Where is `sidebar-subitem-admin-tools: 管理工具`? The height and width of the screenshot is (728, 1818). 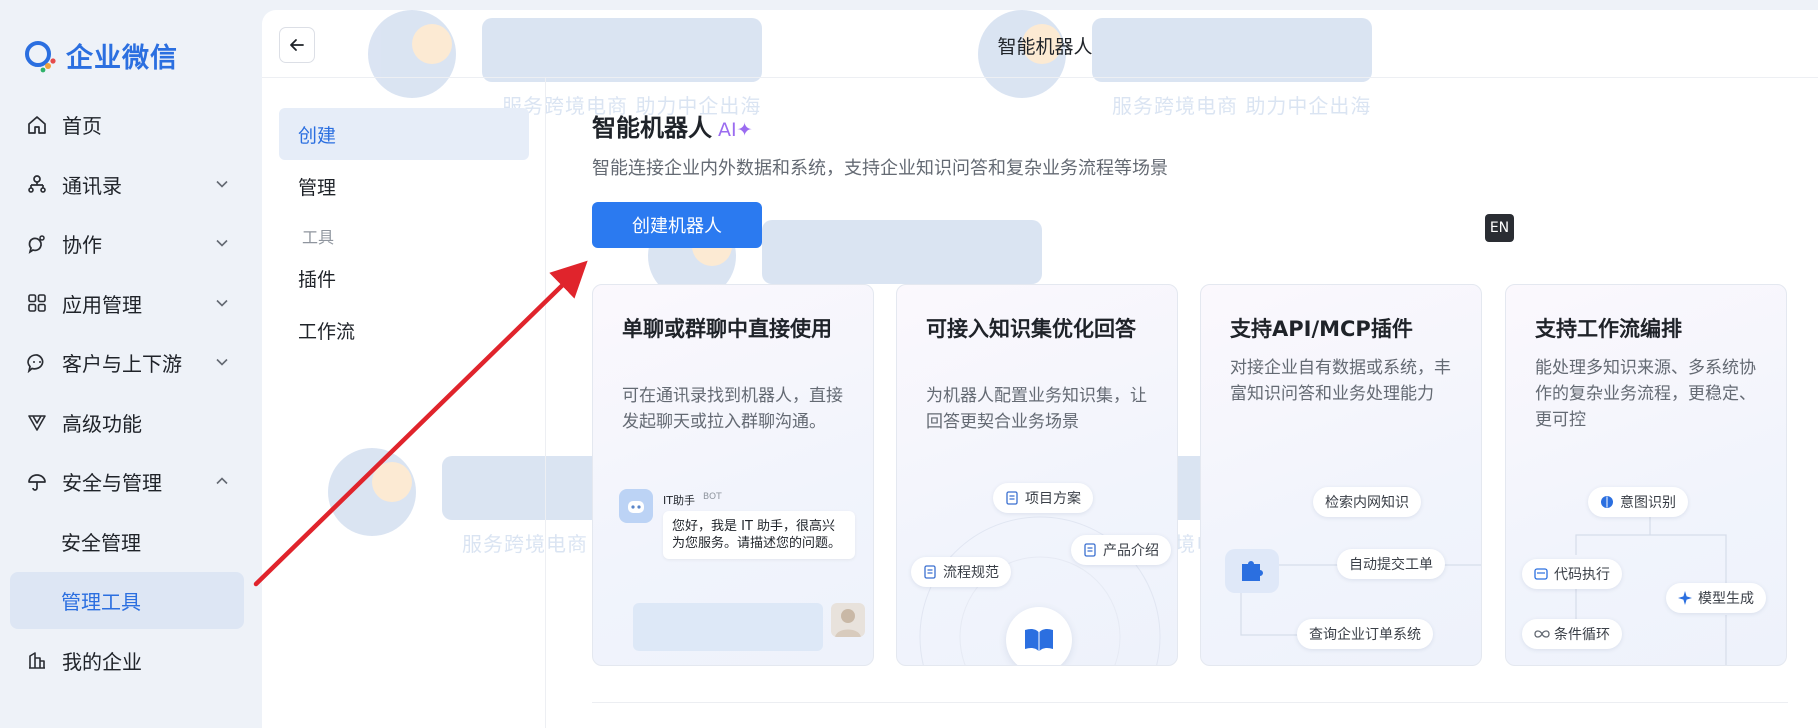 sidebar-subitem-admin-tools: 管理工具 is located at coordinates (127, 600).